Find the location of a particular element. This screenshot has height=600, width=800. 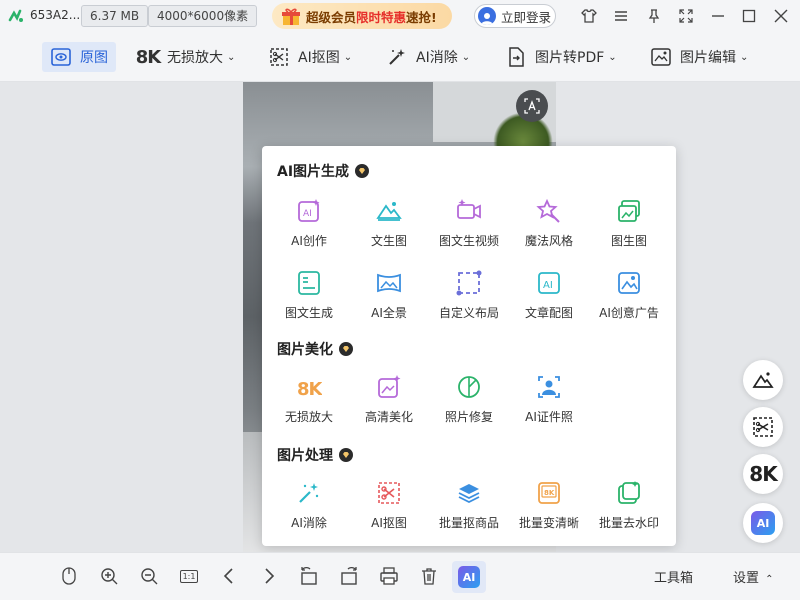

chevron-up-icon: ⌃ is located at coordinates (769, 579).